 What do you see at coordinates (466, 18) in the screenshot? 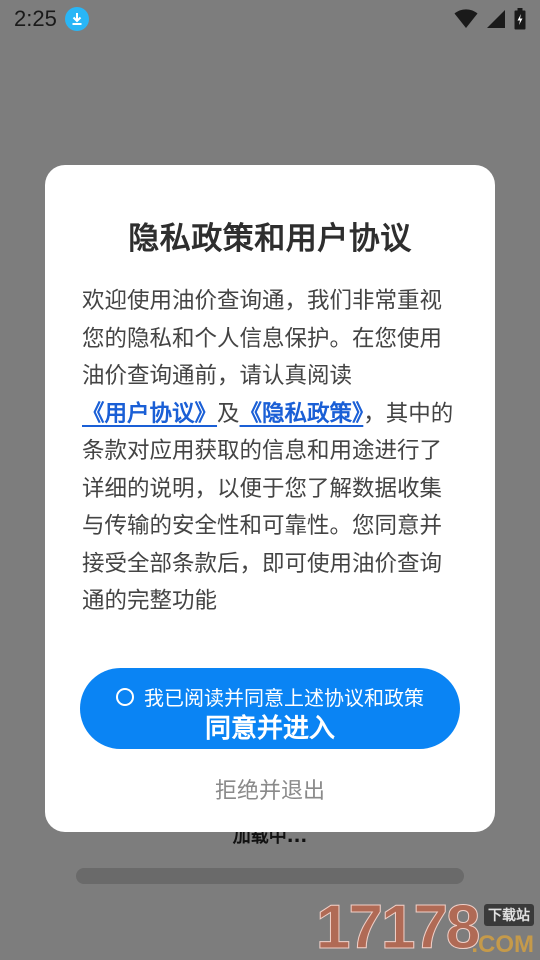
I see `wifi-icon` at bounding box center [466, 18].